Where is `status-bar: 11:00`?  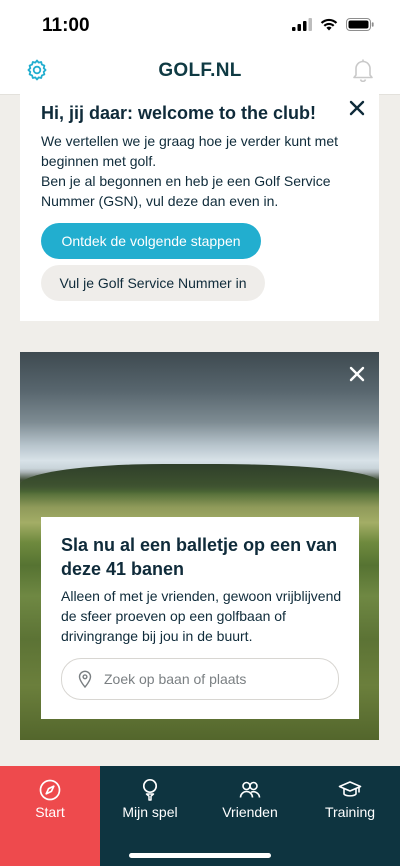
status-bar: 11:00 is located at coordinates (200, 26).